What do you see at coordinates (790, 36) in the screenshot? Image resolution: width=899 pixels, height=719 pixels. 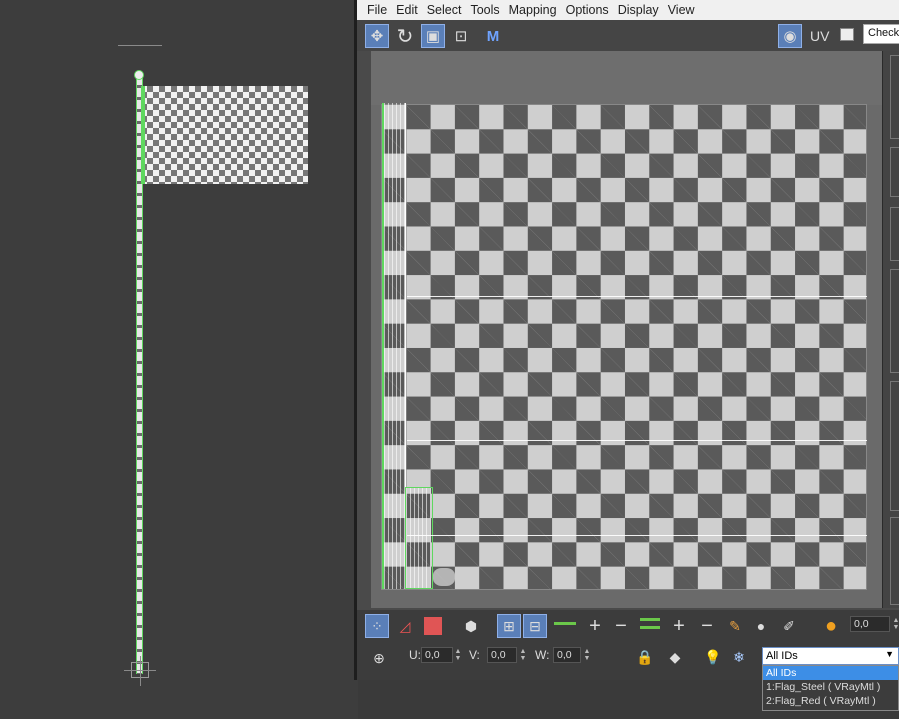 I see `checker-icon: ◉` at bounding box center [790, 36].